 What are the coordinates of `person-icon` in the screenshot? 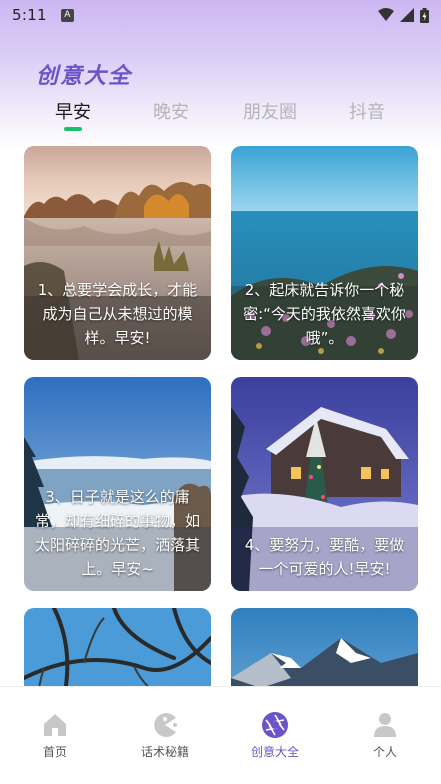 It's located at (385, 725).